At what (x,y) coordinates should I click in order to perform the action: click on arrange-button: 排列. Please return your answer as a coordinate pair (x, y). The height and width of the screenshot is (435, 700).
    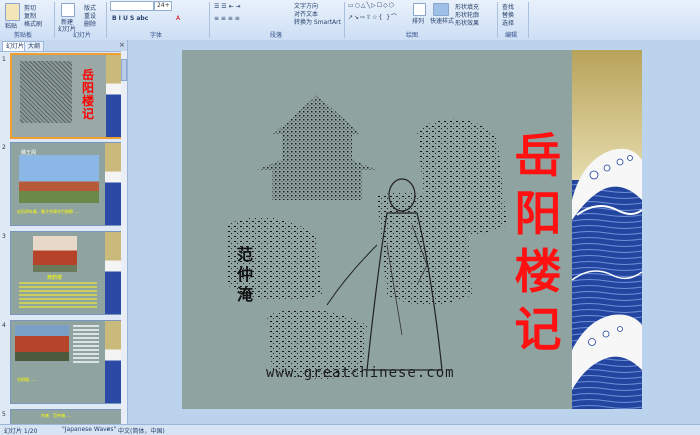
    Looking at the image, I should click on (418, 20).